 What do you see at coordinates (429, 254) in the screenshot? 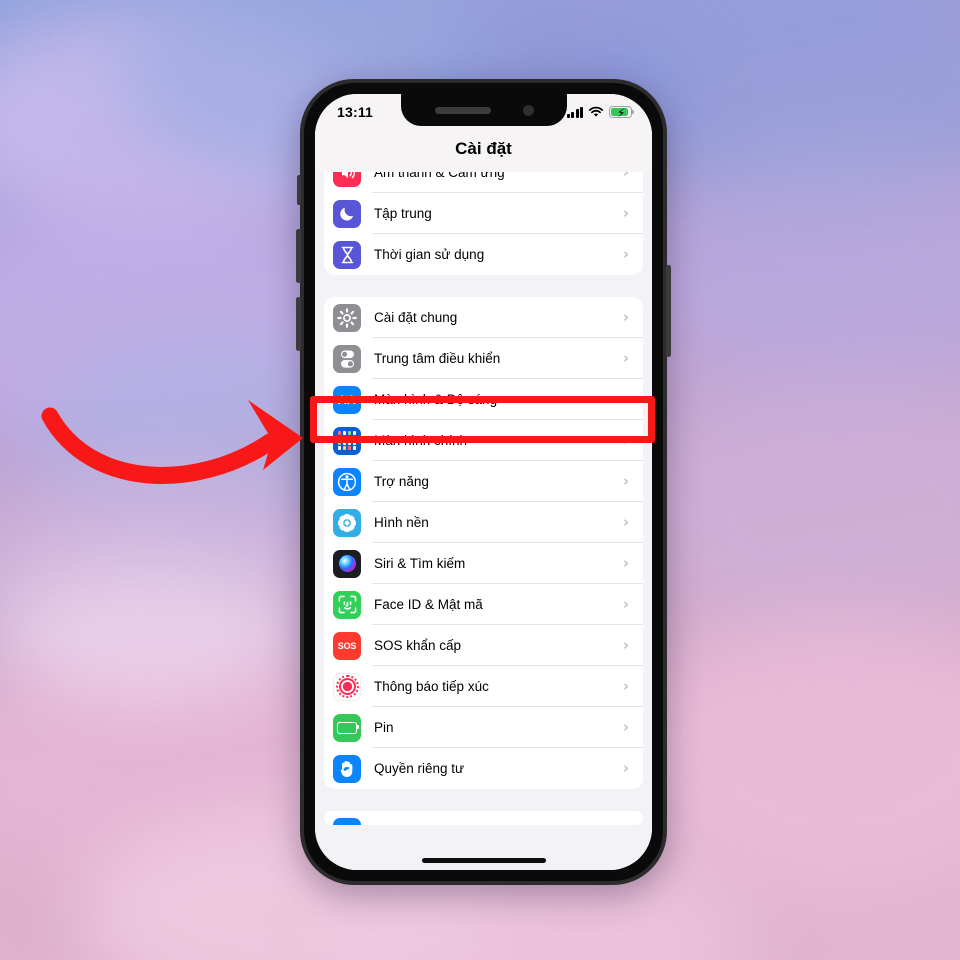
I see `settings-row-label: Thời gian sử dụng` at bounding box center [429, 254].